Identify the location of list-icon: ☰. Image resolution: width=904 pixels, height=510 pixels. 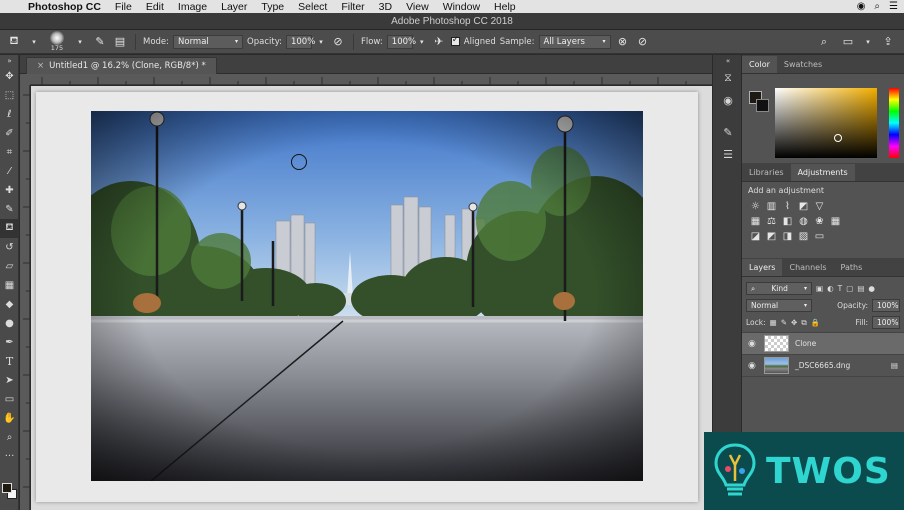
(893, 6).